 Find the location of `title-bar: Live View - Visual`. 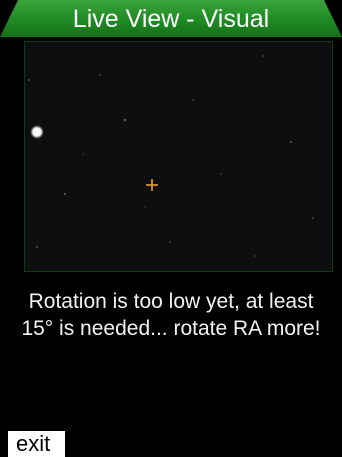

title-bar: Live View - Visual is located at coordinates (171, 18).